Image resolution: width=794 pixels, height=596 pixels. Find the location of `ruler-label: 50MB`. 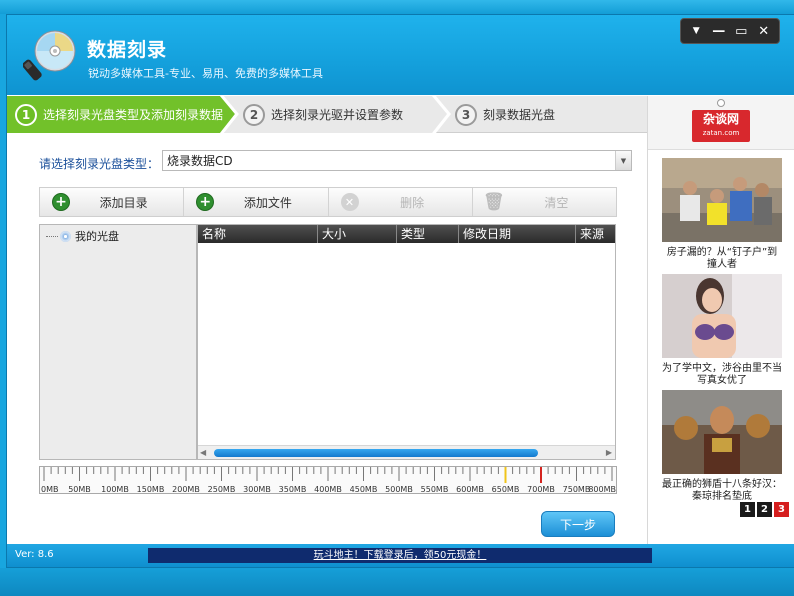

ruler-label: 50MB is located at coordinates (79, 489).